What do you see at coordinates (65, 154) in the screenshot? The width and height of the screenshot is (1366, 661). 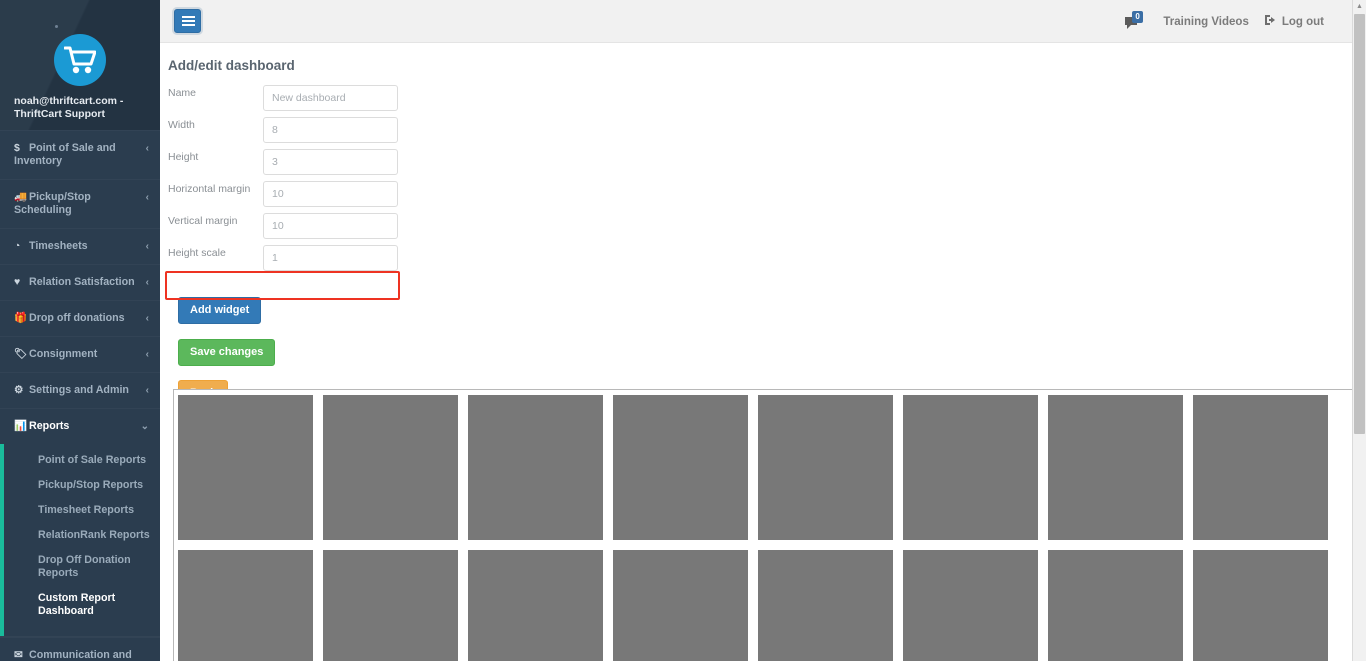 I see `sidebar-item-label: Point of Sale and Inventory` at bounding box center [65, 154].